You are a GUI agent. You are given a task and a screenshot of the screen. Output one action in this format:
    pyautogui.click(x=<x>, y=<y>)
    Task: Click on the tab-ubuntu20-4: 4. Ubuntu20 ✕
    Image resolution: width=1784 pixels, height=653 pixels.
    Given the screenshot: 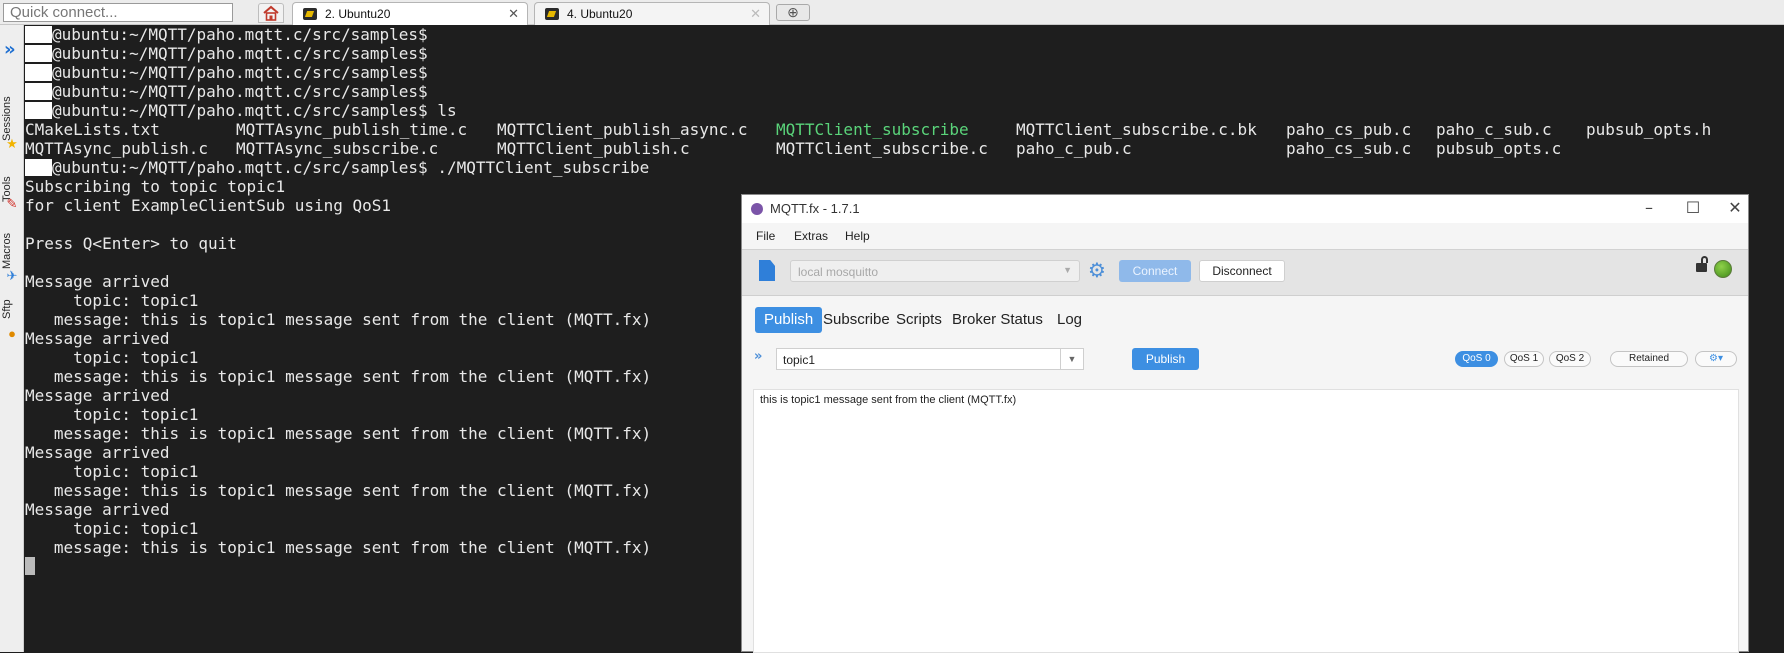 What is the action you would take?
    pyautogui.click(x=652, y=13)
    